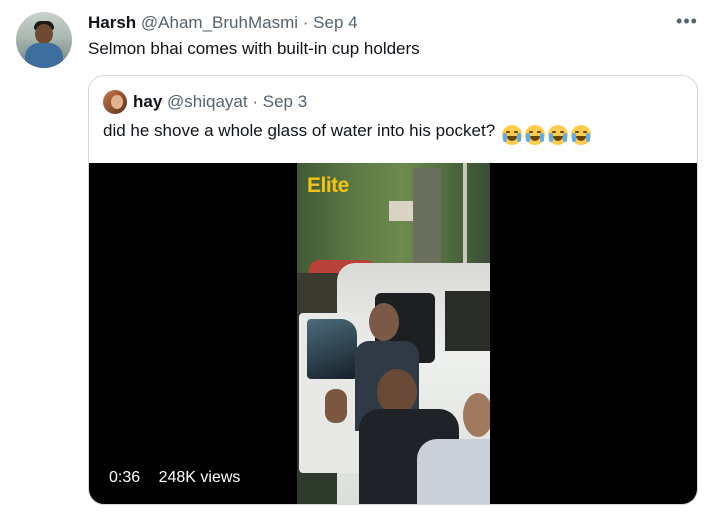 Image resolution: width=720 pixels, height=513 pixels. Describe the element at coordinates (328, 185) in the screenshot. I see `video-watermark: Elite` at that location.